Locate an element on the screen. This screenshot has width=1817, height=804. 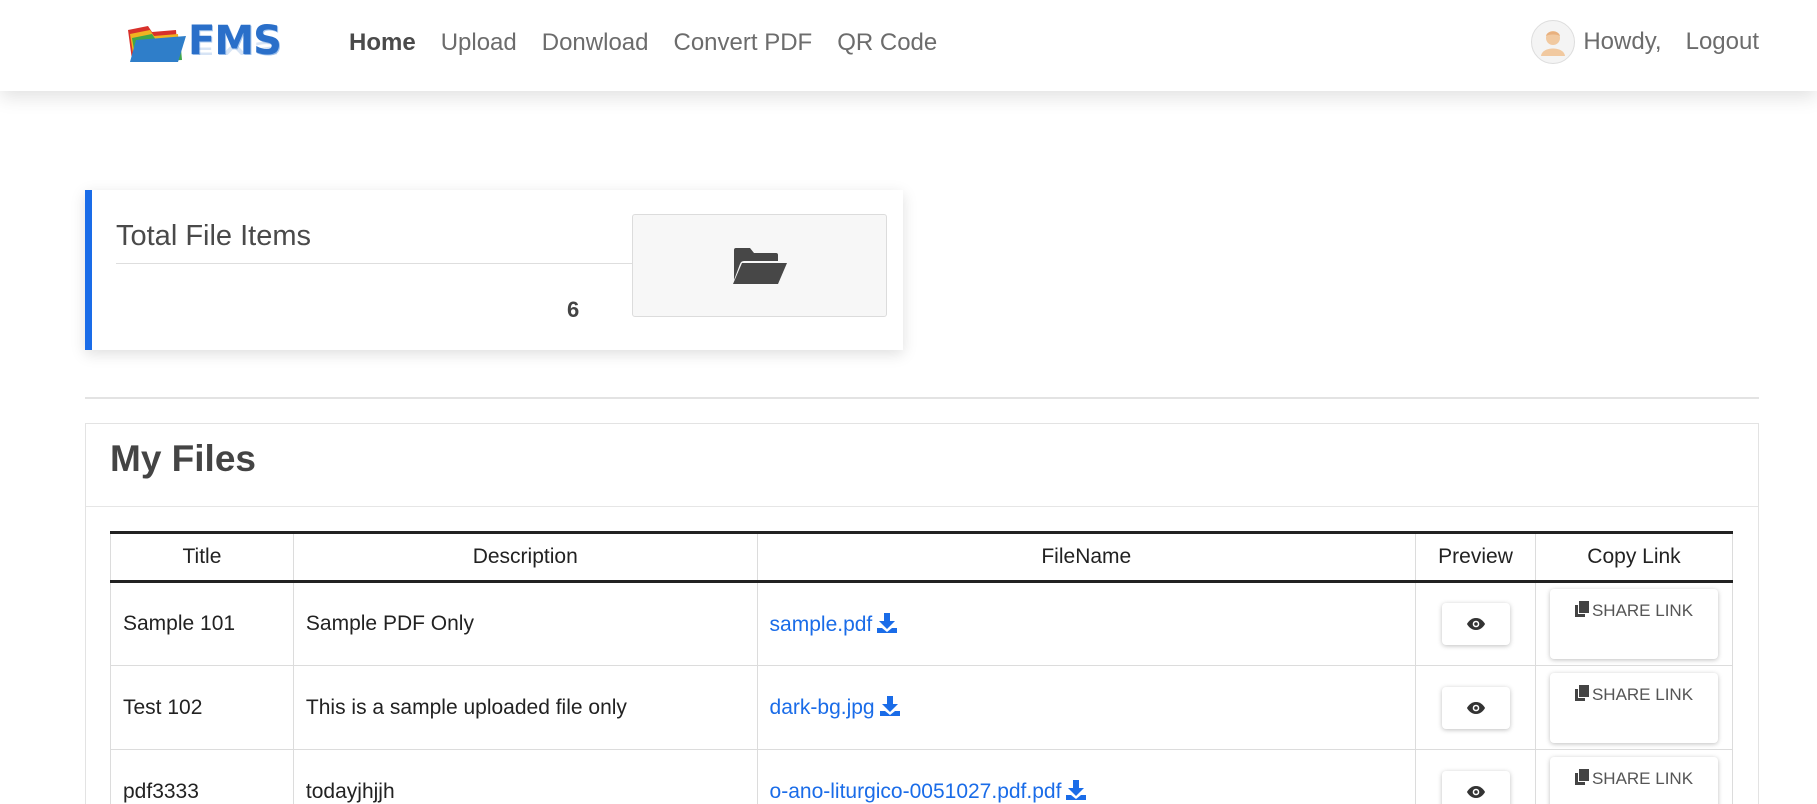
total-files-card: Total File Items 6 is located at coordinates (494, 270).